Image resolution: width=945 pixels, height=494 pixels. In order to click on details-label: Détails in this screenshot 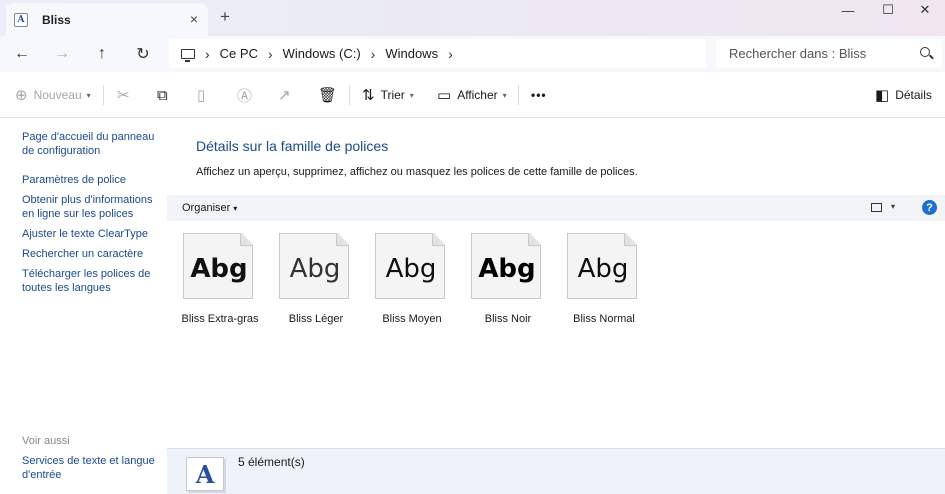, I will do `click(913, 95)`.